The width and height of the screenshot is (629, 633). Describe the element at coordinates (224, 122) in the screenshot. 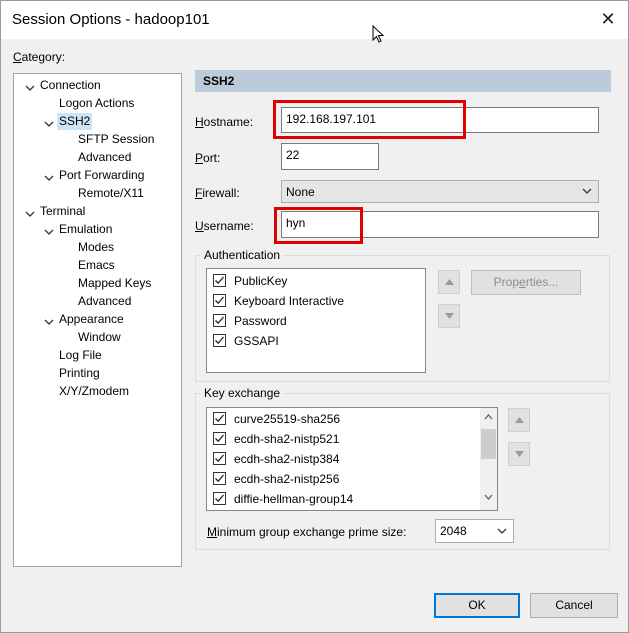

I see `hostname-label: Hostname:` at that location.